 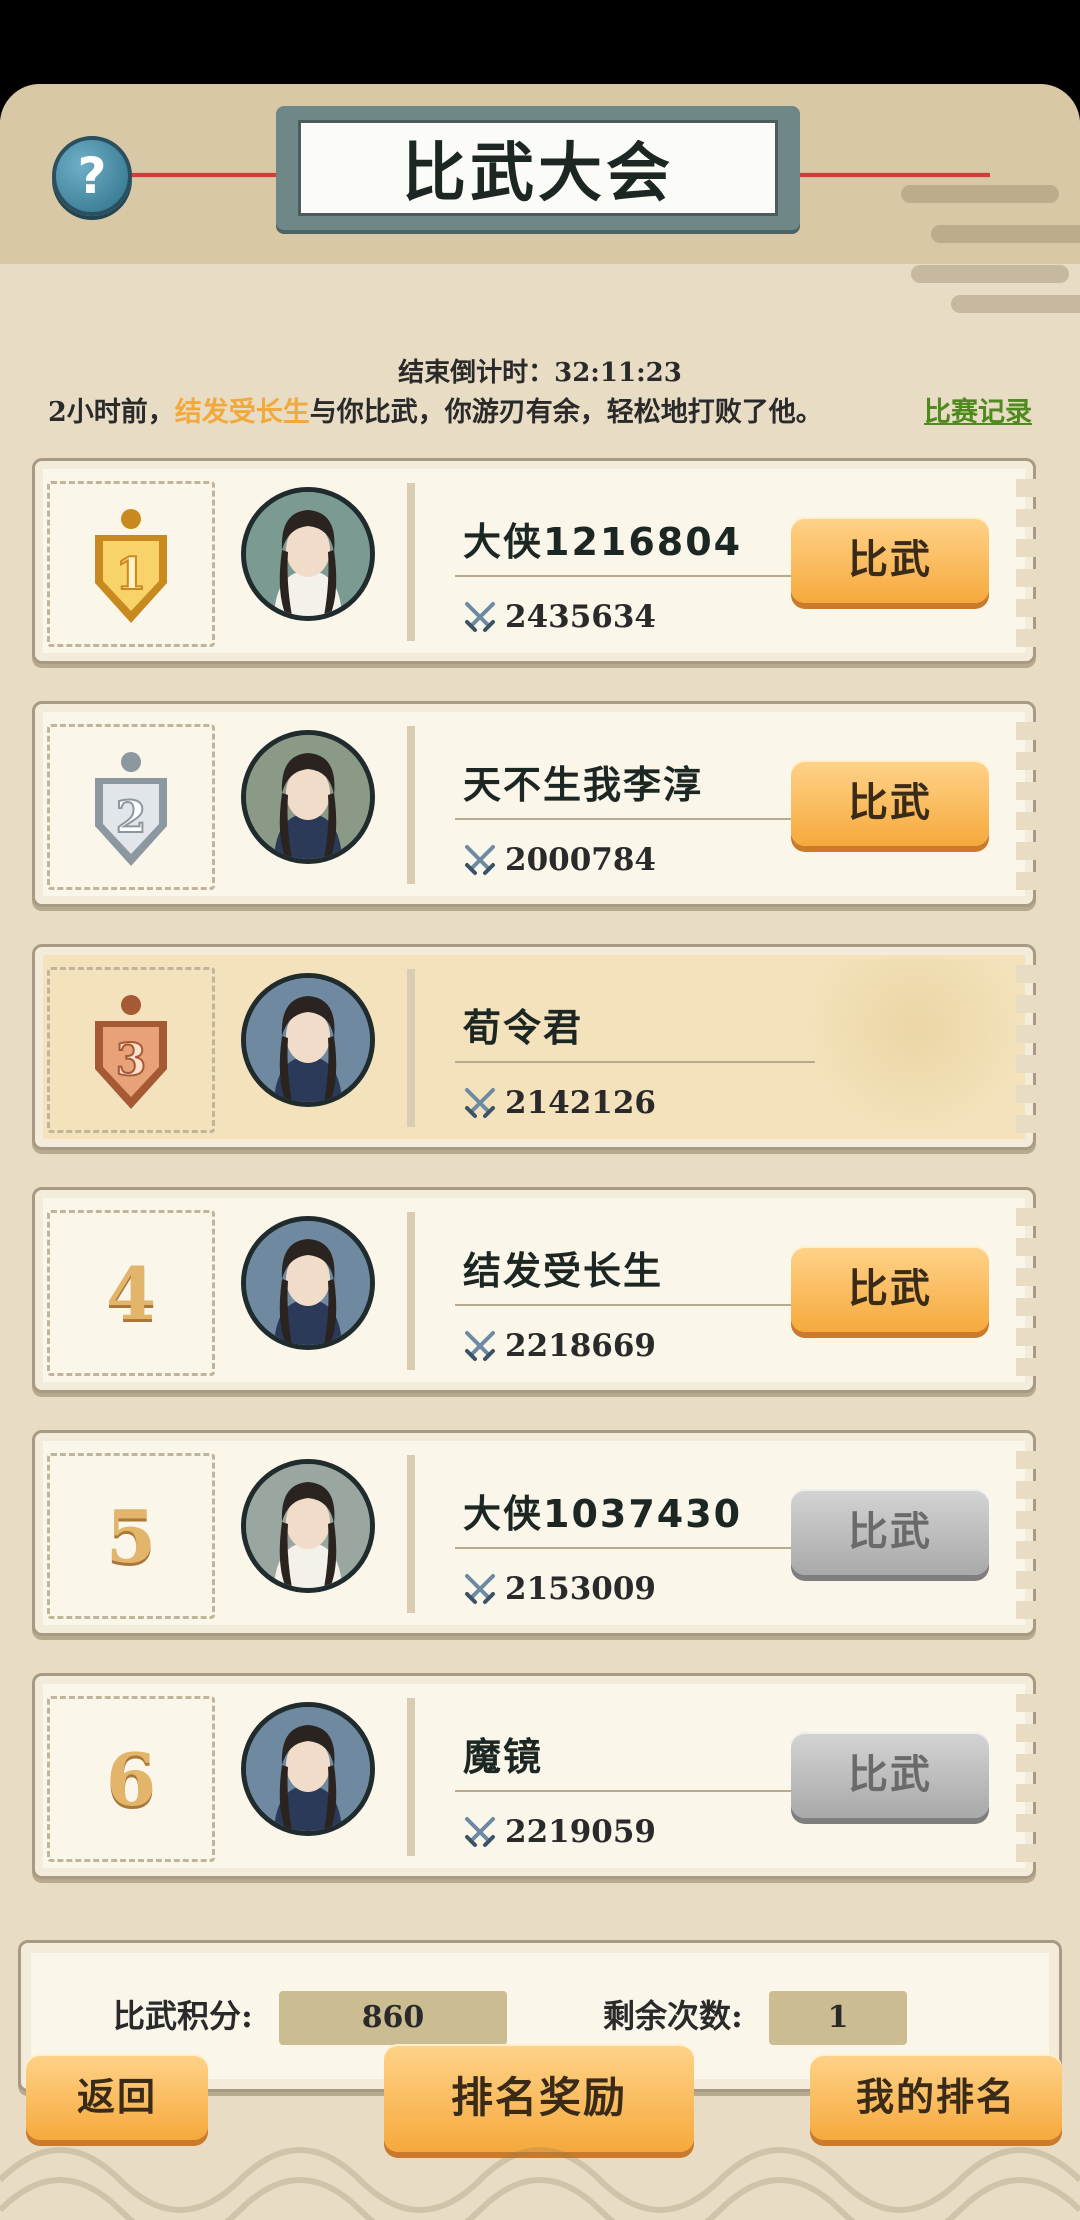 I want to click on score-value: 860, so click(x=393, y=2018).